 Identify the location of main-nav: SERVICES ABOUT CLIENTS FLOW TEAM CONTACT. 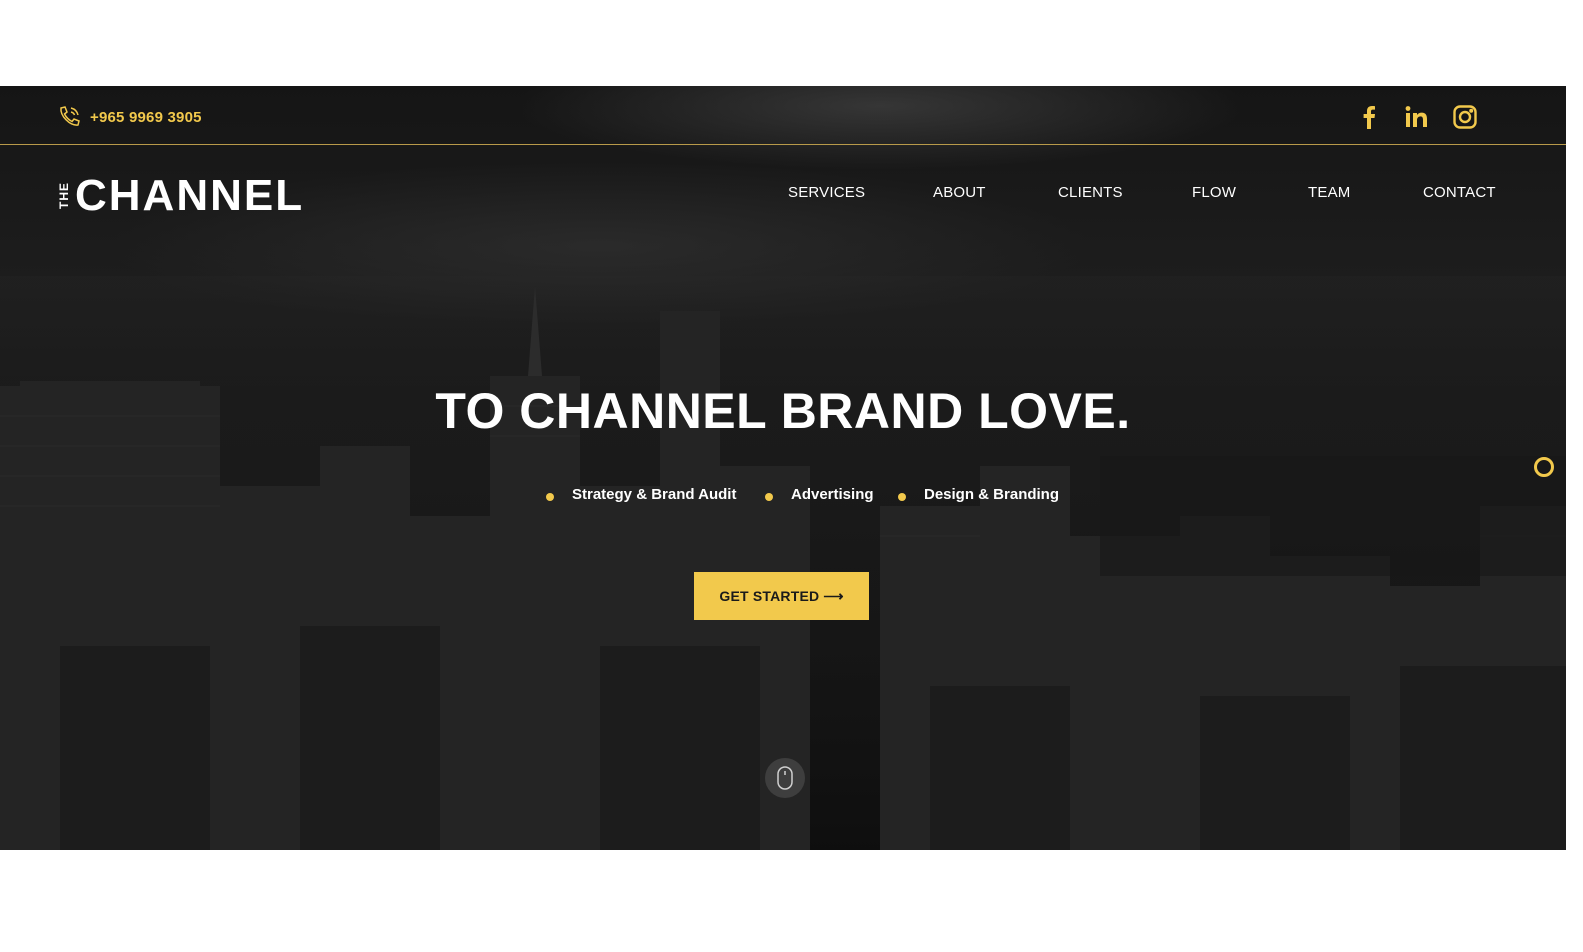
(783, 195).